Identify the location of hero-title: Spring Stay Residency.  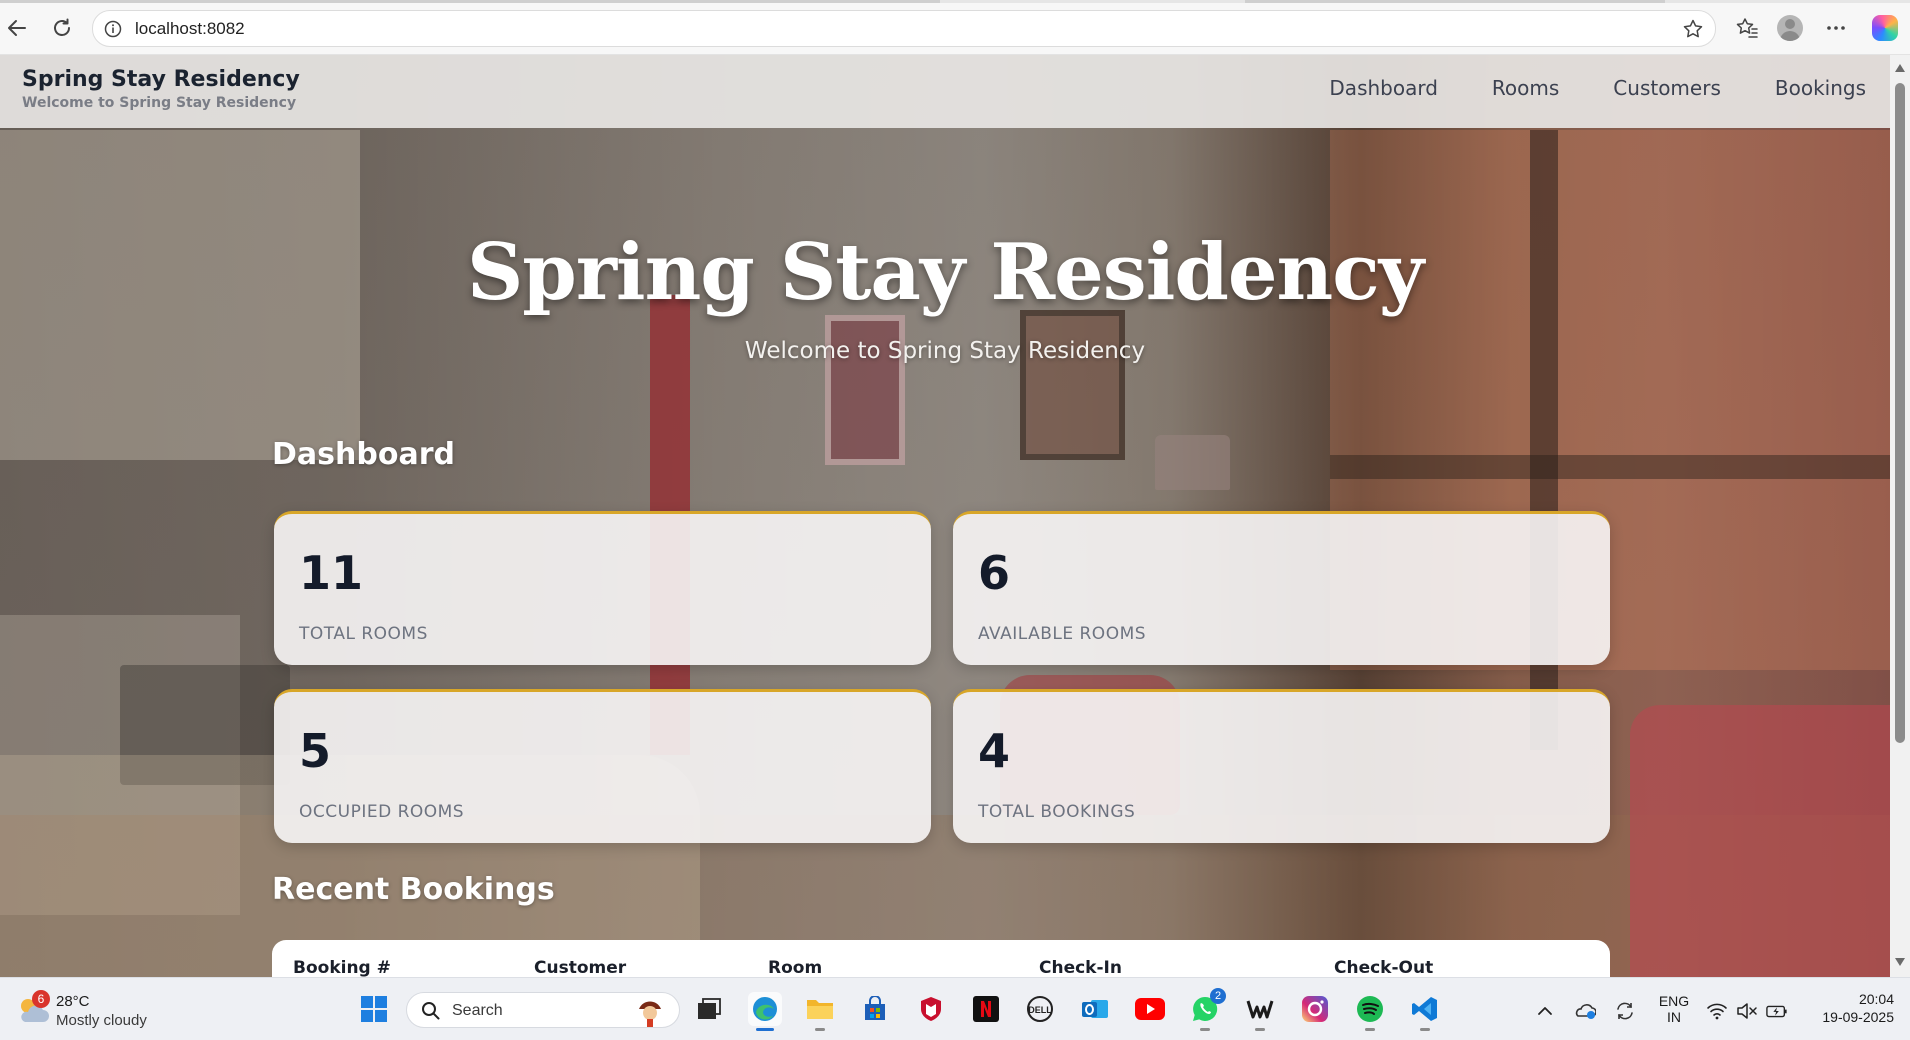
(945, 272).